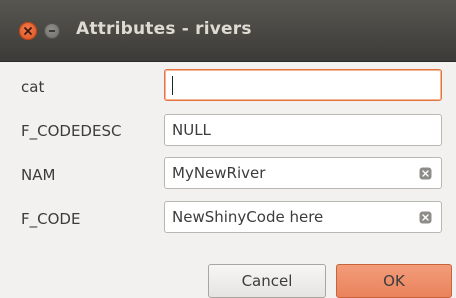 The height and width of the screenshot is (298, 456). I want to click on minimize-window-button, so click(52, 31).